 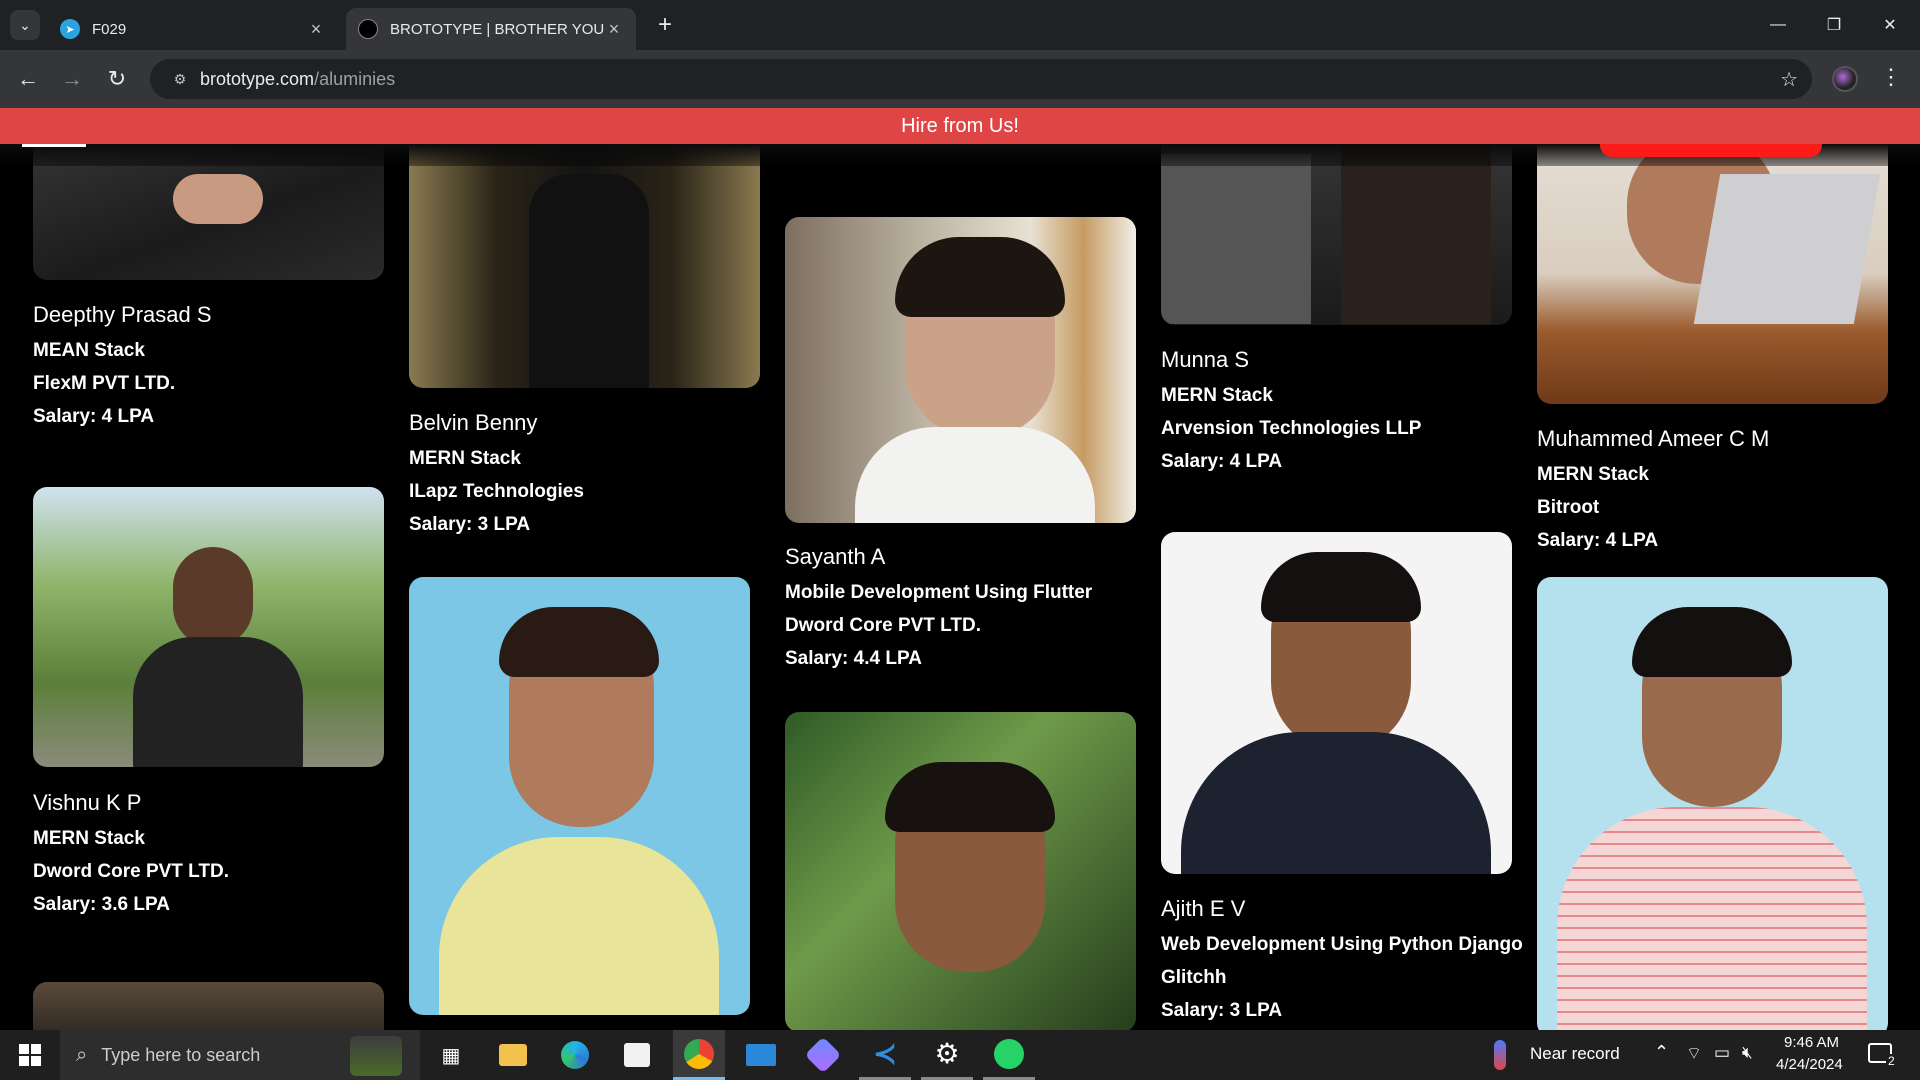 I want to click on address-bar: ⚙ brototype.com/aluminies ☆, so click(x=981, y=79).